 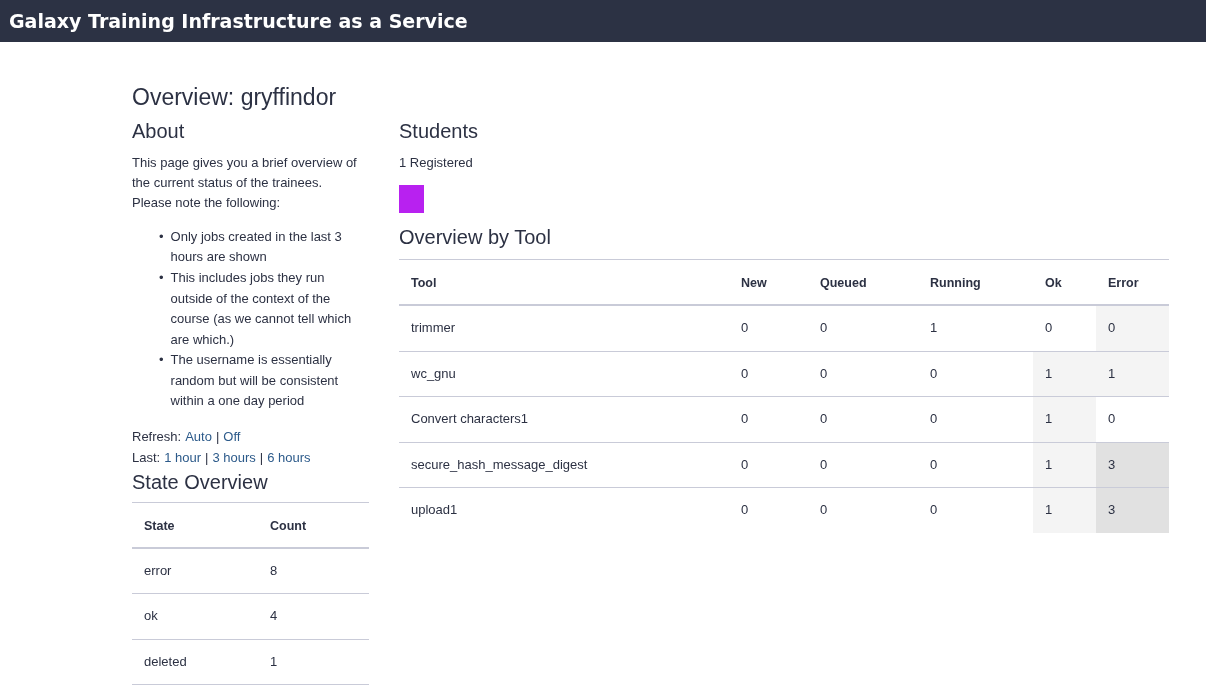 What do you see at coordinates (232, 436) in the screenshot?
I see `refresh-link: Off` at bounding box center [232, 436].